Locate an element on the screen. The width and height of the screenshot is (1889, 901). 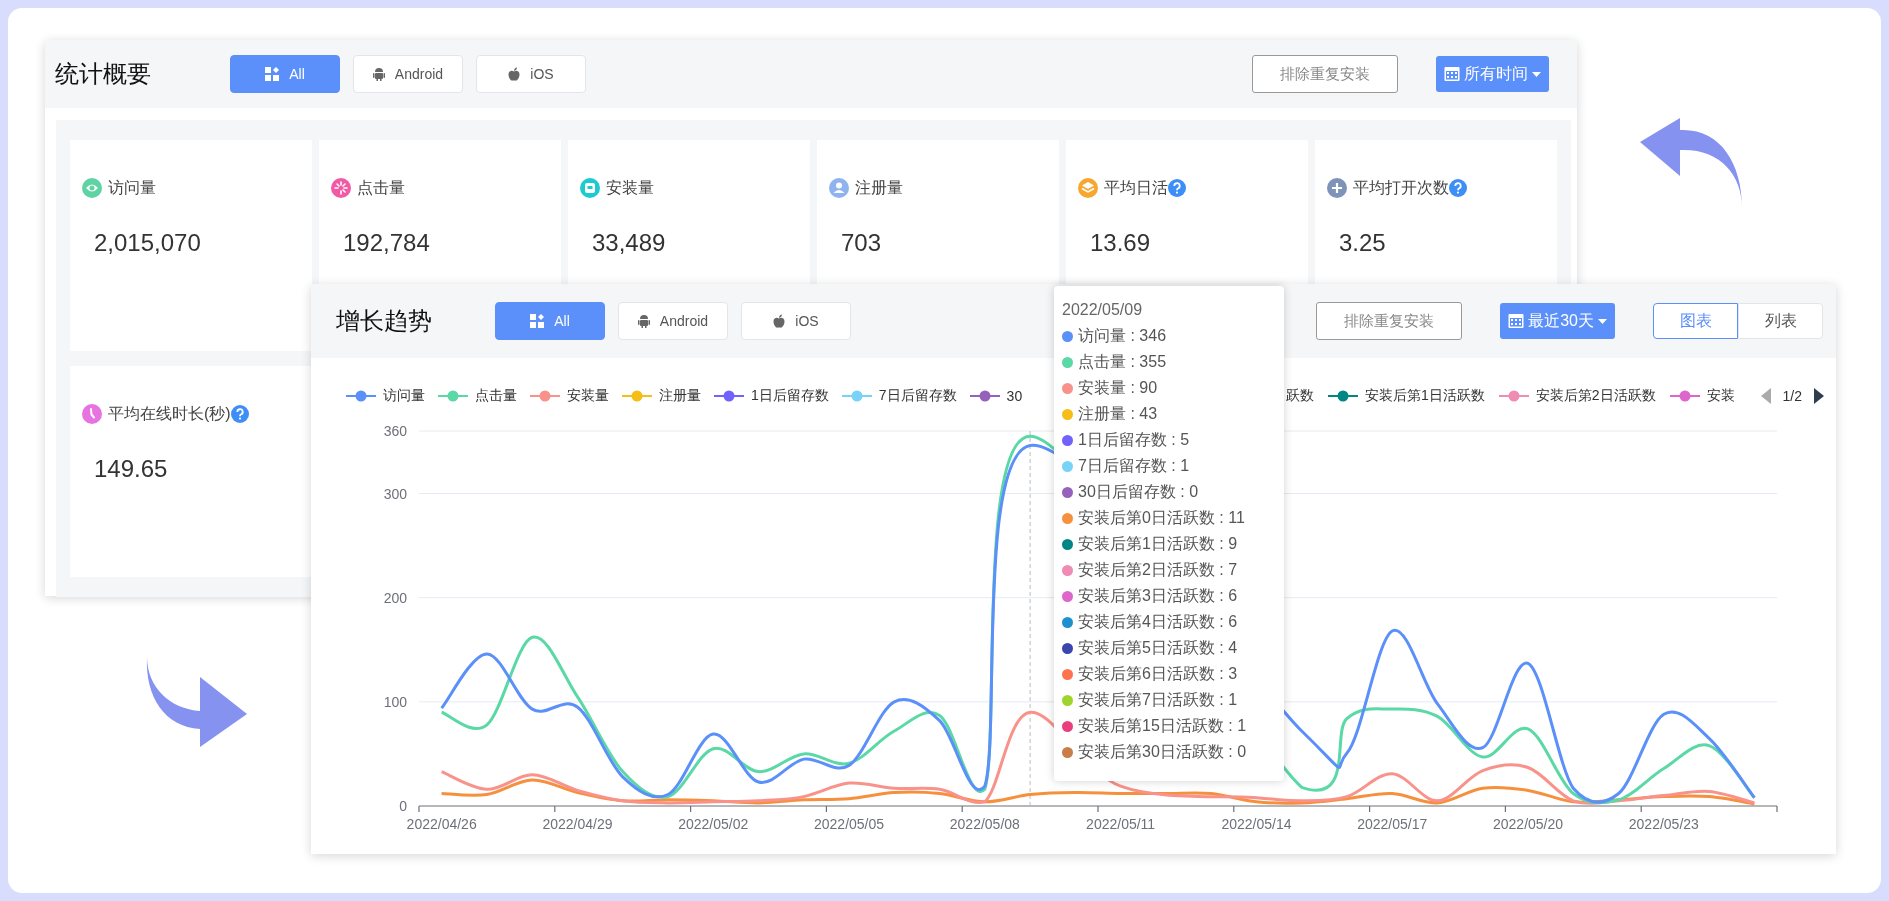
tooltip-value: 注册量 : 43 is located at coordinates (1118, 413).